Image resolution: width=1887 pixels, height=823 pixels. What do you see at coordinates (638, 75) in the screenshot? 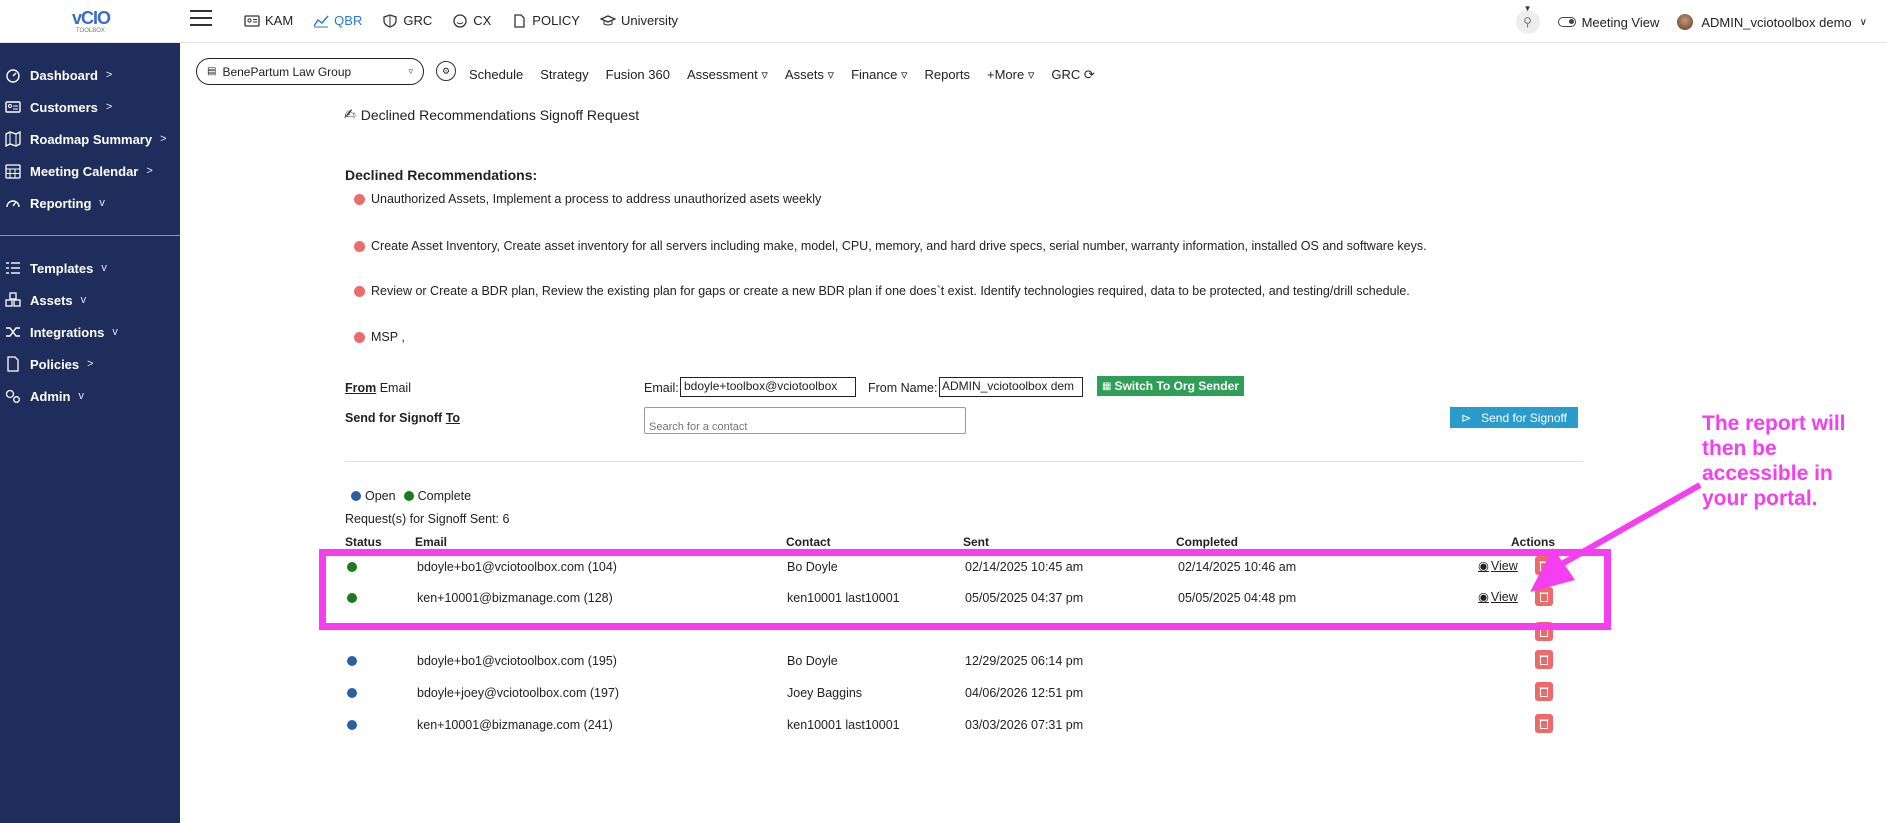
I see `subnav-fusion-360: Fusion 360` at bounding box center [638, 75].